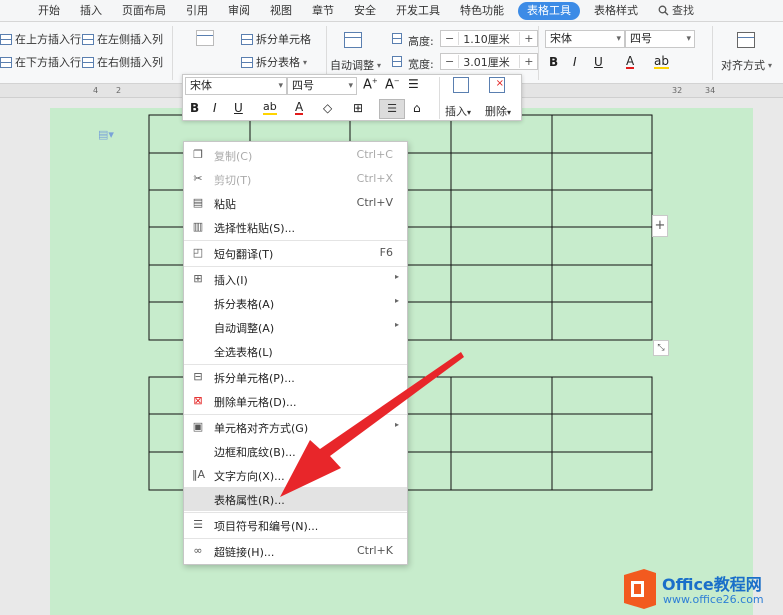  What do you see at coordinates (640, 589) in the screenshot?
I see `office-logo-icon` at bounding box center [640, 589].